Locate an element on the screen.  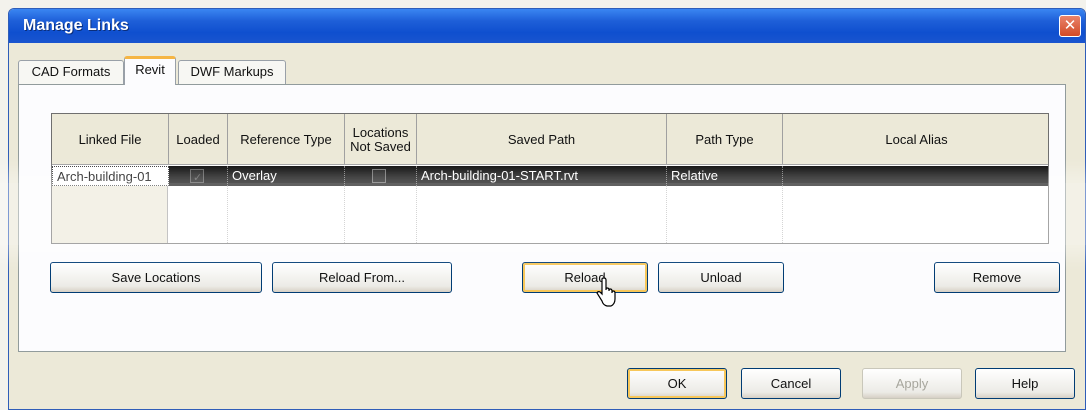
tab-dwf-markups: DWF Markups is located at coordinates (232, 72).